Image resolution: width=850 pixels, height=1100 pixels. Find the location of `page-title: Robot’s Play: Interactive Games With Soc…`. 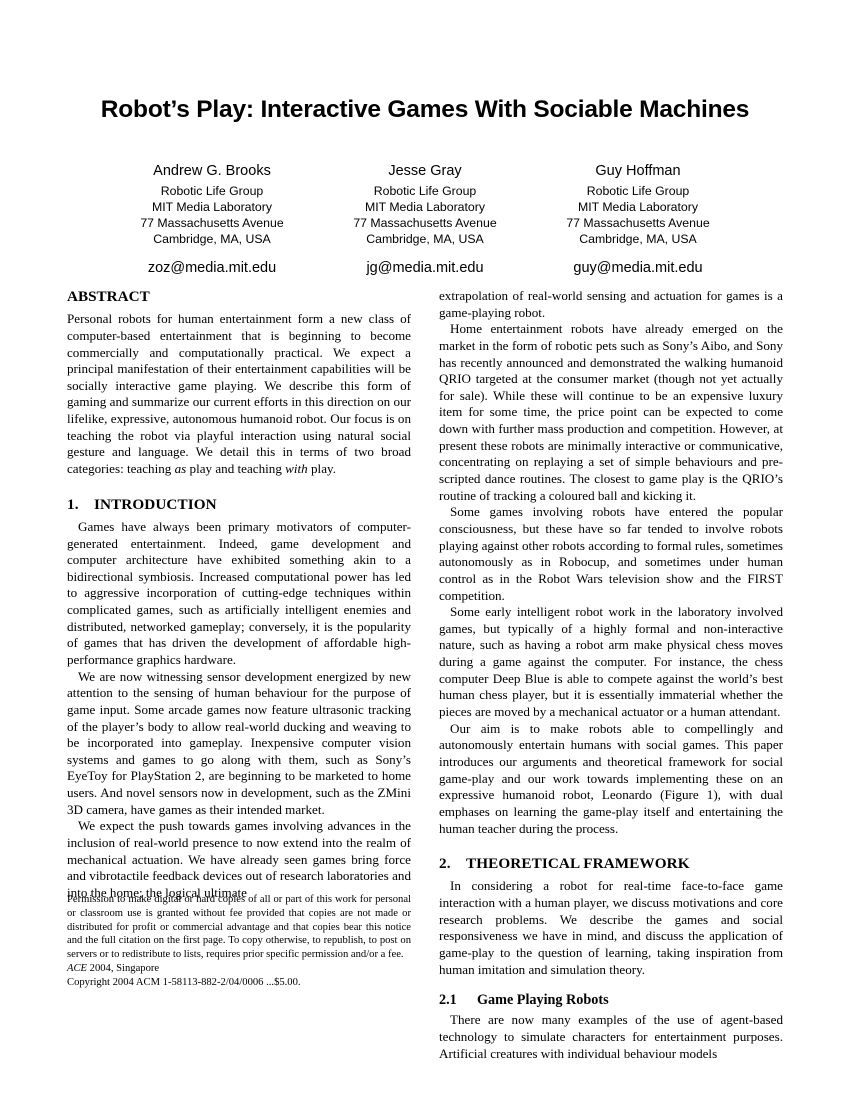

page-title: Robot’s Play: Interactive Games With Soc… is located at coordinates (425, 109).